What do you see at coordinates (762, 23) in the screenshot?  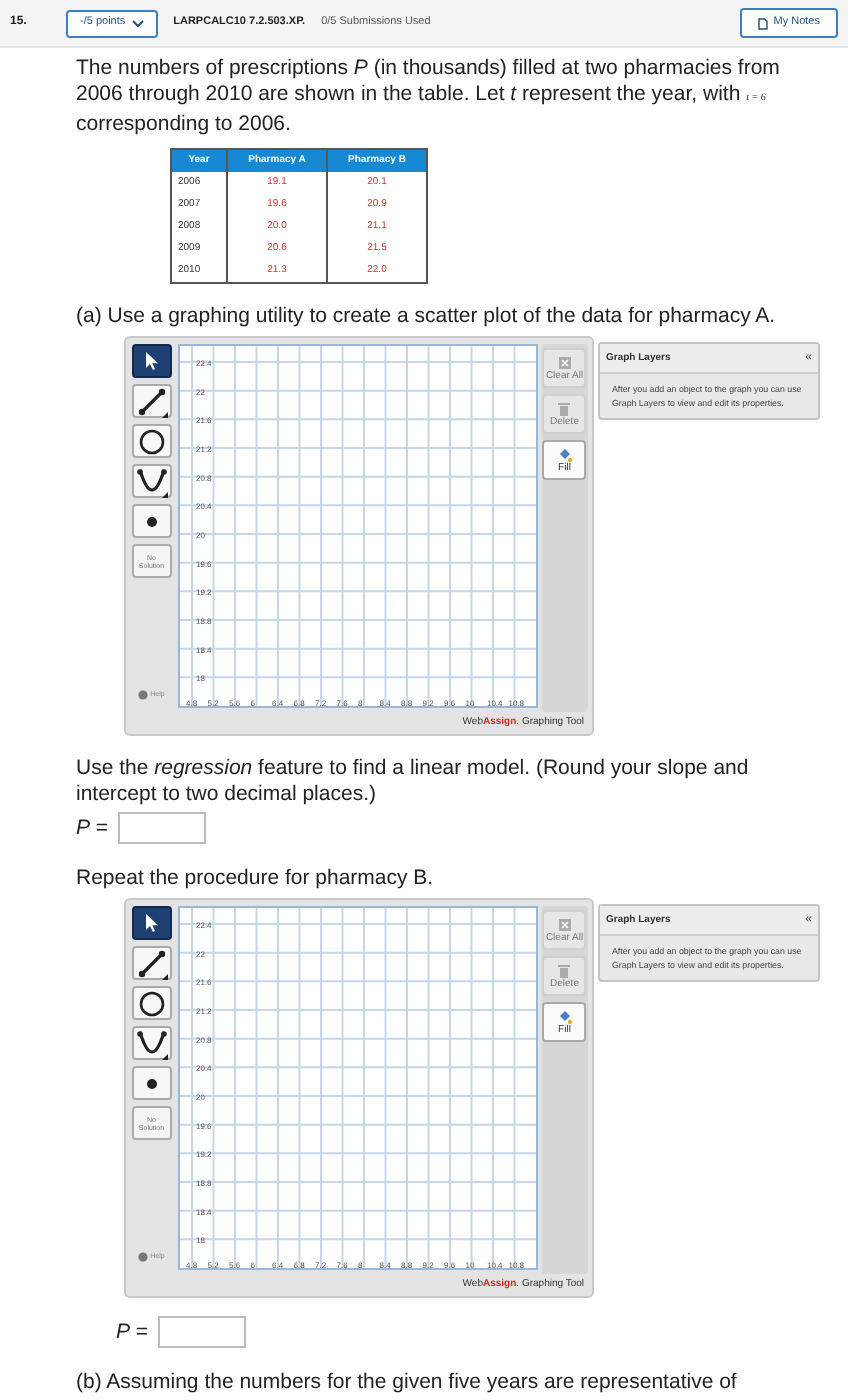 I see `note-icon` at bounding box center [762, 23].